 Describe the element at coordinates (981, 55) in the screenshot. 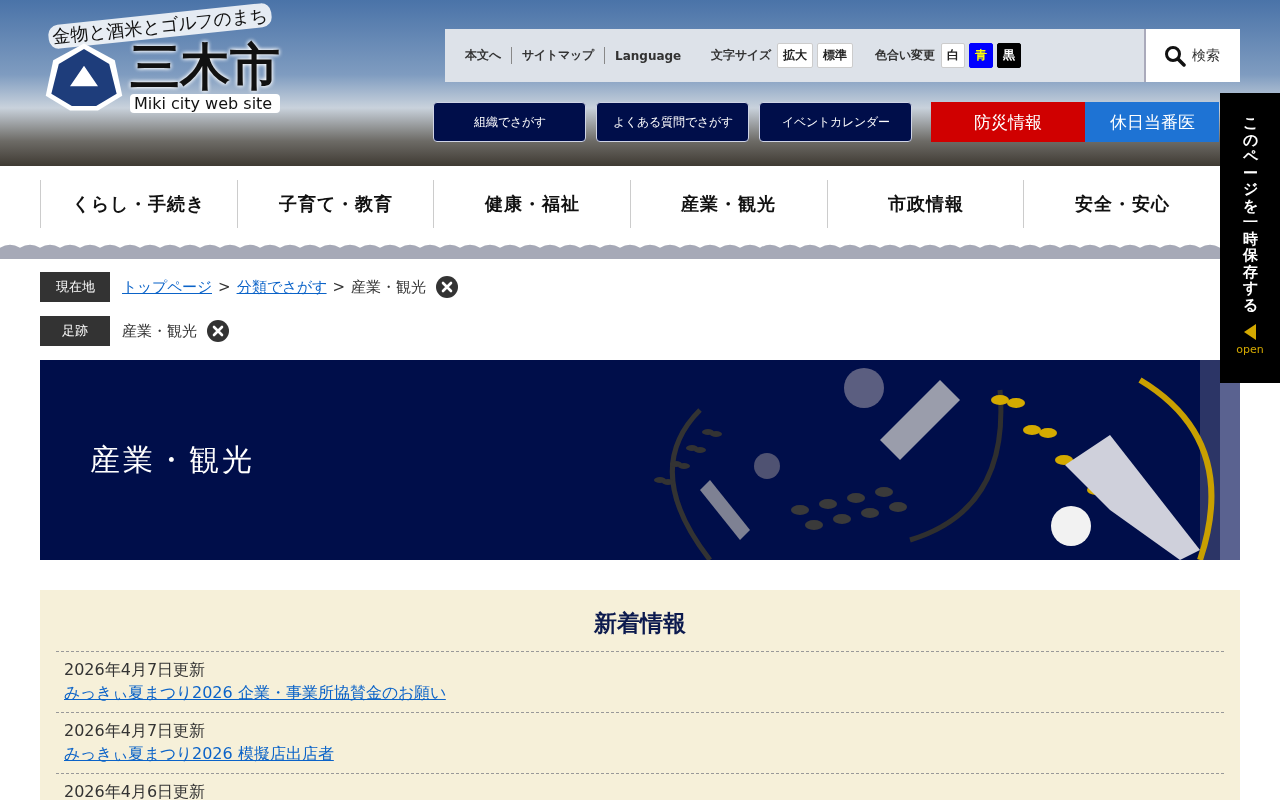

I see `color-scheme-button: 青` at that location.